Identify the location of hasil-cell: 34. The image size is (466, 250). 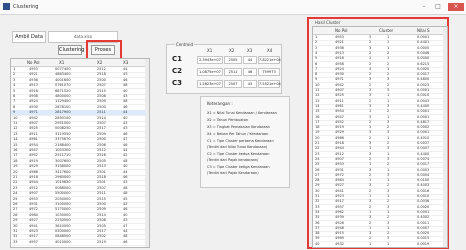
(317, 211).